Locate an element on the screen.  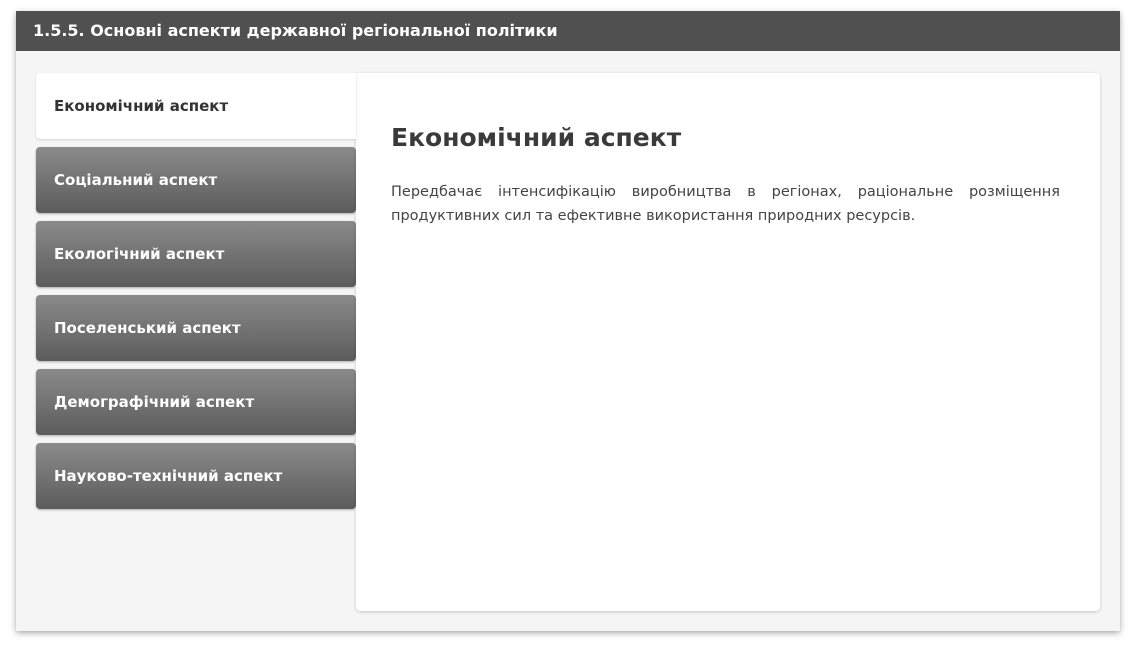
tab-scientific-technical: Науково-технічний аспект is located at coordinates (196, 476).